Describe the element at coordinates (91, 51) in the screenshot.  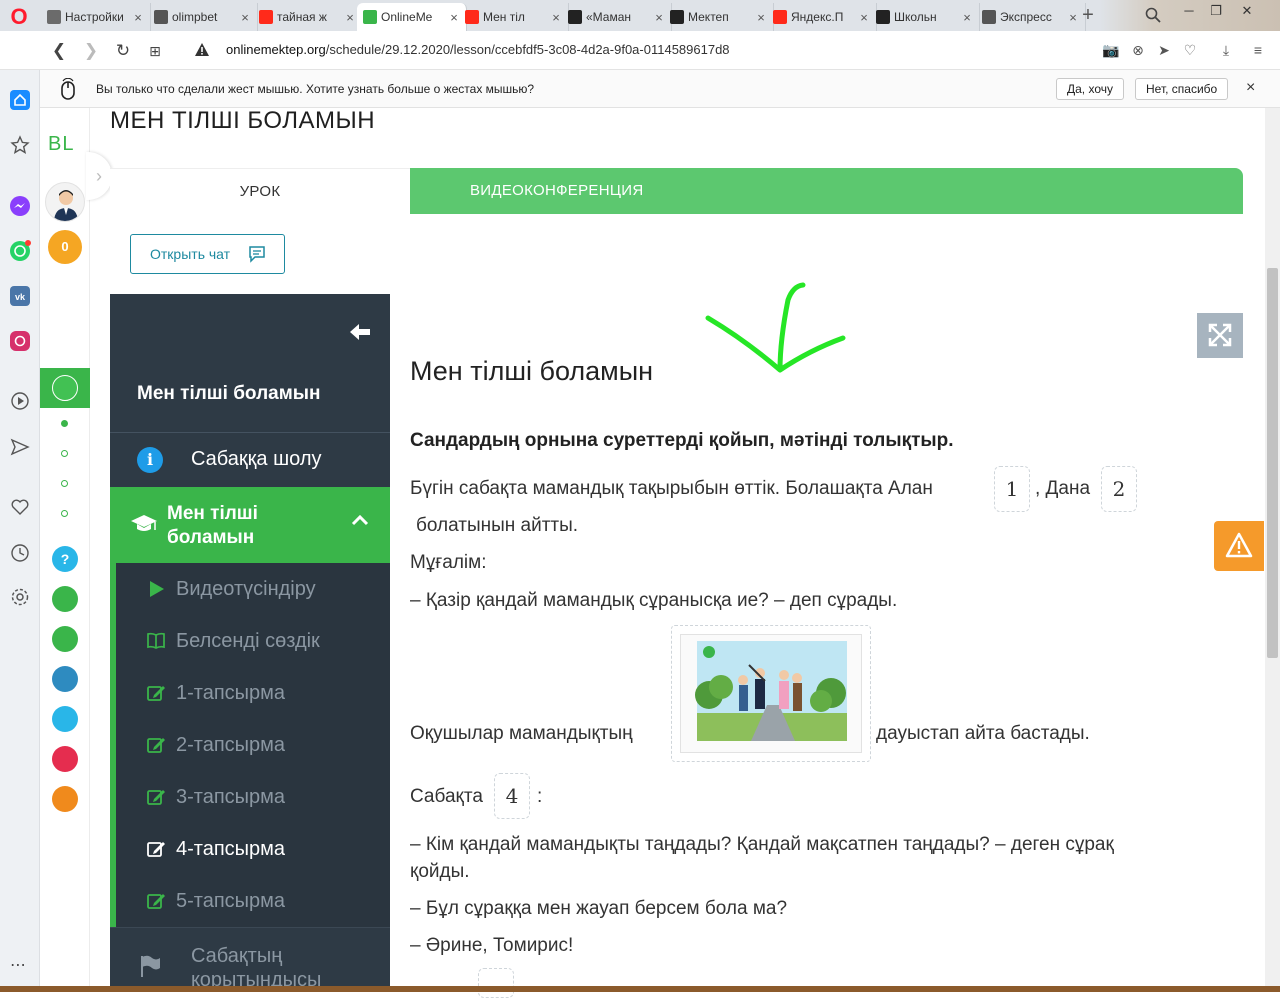
I see `forward-icon: ❯` at that location.